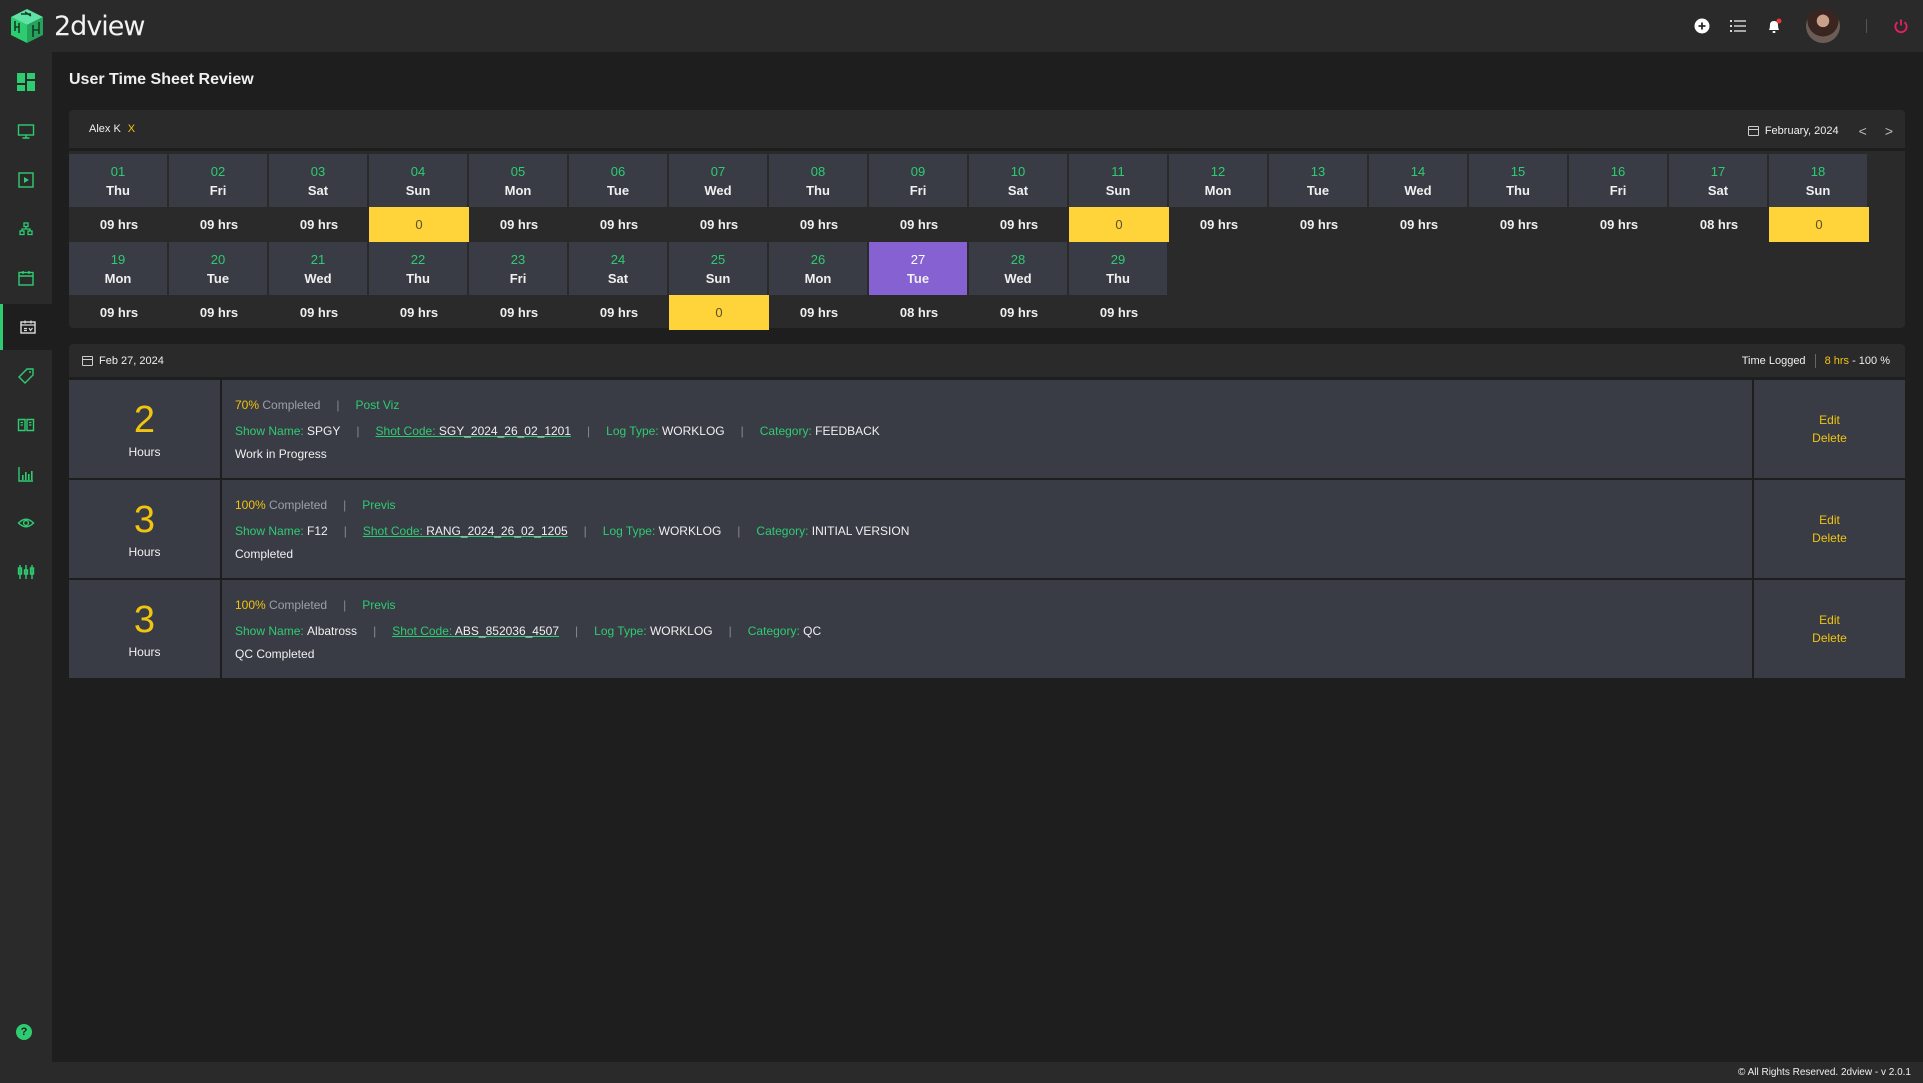  I want to click on next-month-button: >, so click(1889, 131).